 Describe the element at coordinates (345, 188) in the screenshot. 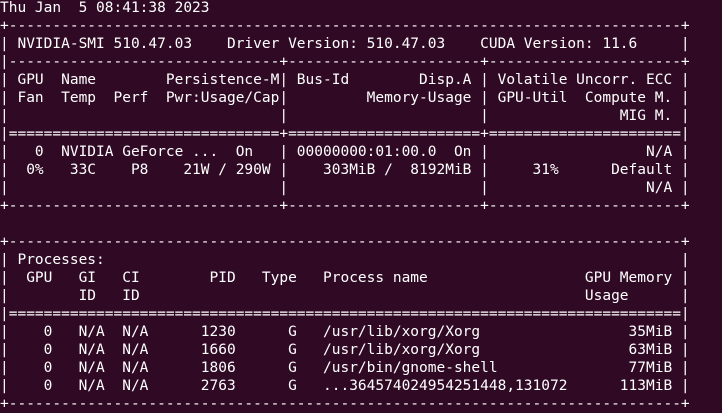

I see `gpu-row-mig: | | | N/A |` at that location.